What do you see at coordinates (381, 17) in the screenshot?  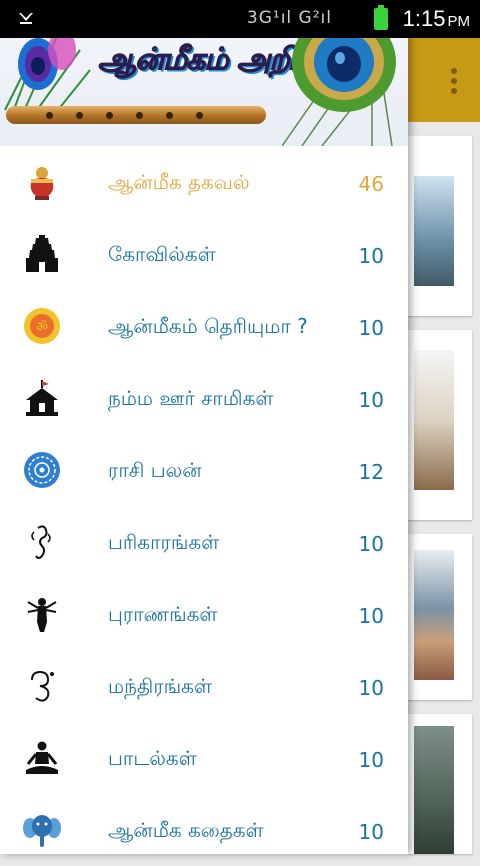 I see `battery-icon` at bounding box center [381, 17].